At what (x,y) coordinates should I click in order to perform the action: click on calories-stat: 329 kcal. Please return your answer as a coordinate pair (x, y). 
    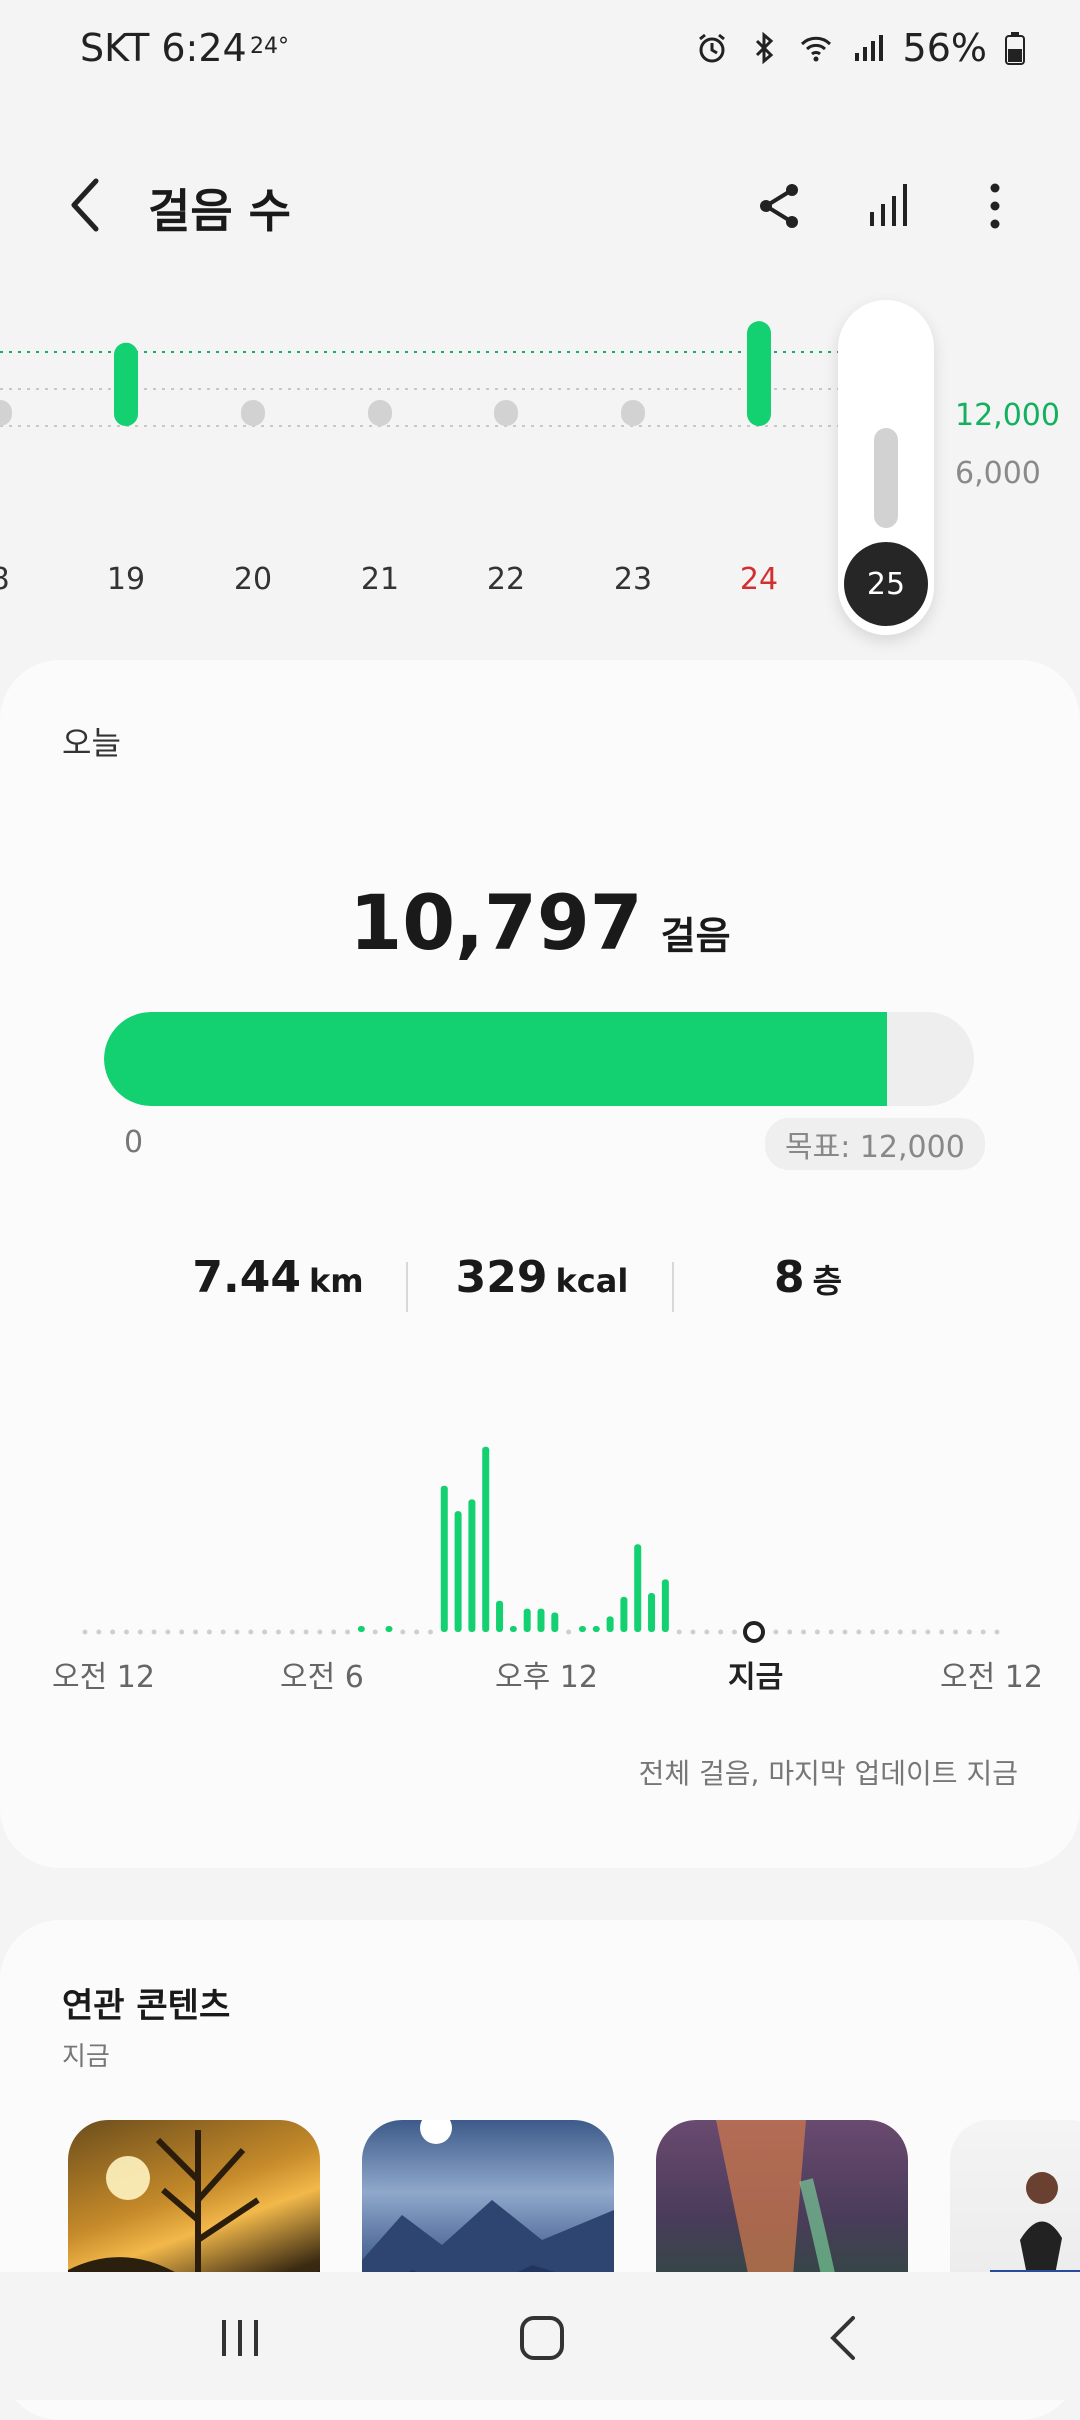
    Looking at the image, I should click on (542, 1277).